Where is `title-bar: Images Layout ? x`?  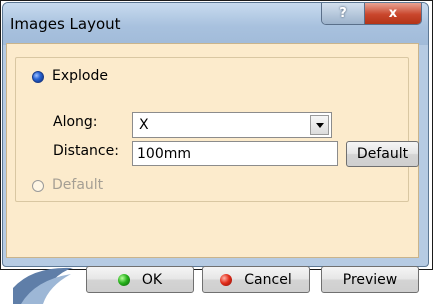
title-bar: Images Layout ? x is located at coordinates (215, 24).